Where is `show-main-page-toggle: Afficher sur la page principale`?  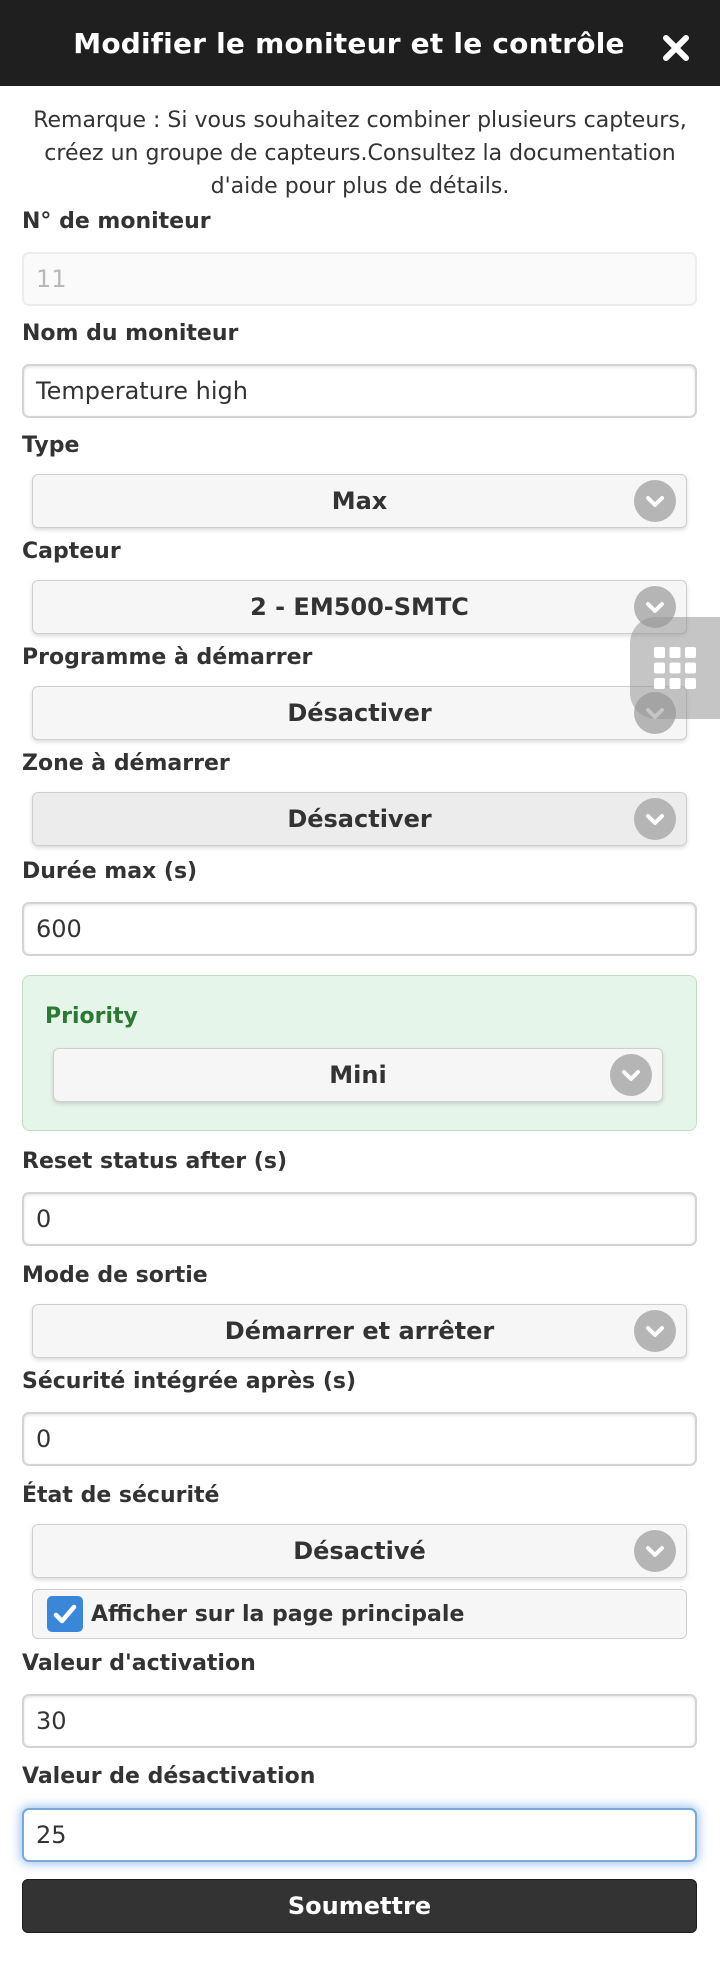 show-main-page-toggle: Afficher sur la page principale is located at coordinates (359, 1614).